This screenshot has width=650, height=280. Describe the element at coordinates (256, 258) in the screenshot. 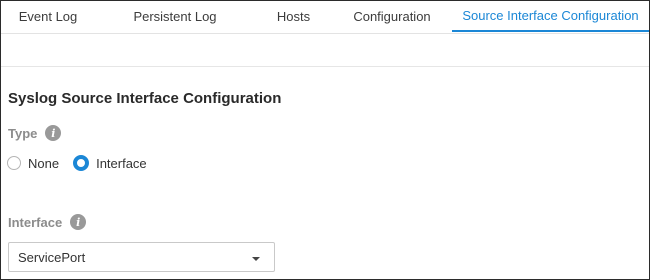

I see `chevron-down-icon` at that location.